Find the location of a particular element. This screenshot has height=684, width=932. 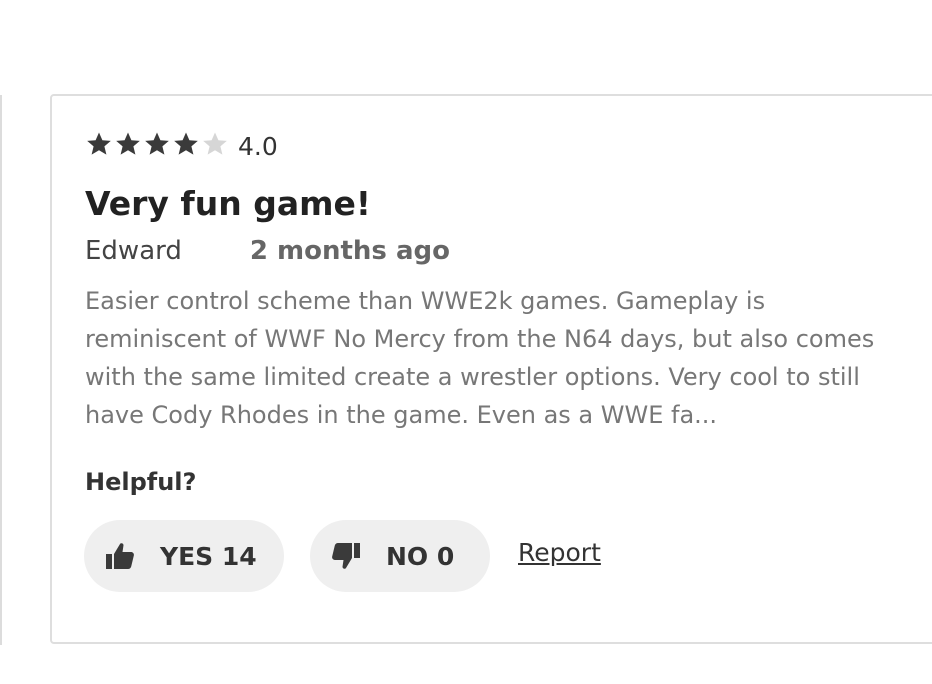

thumbs-up-icon is located at coordinates (120, 556).